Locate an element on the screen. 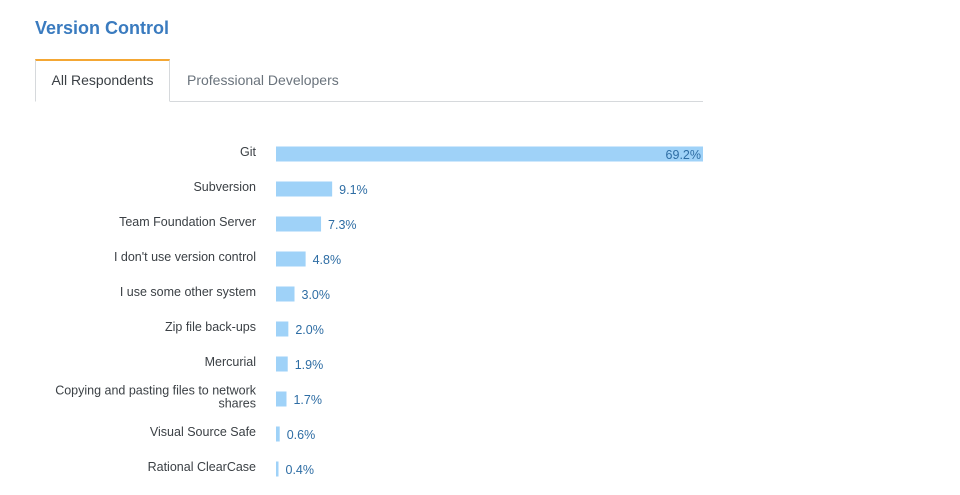 This screenshot has width=960, height=495. value-label: 3.0% is located at coordinates (316, 295).